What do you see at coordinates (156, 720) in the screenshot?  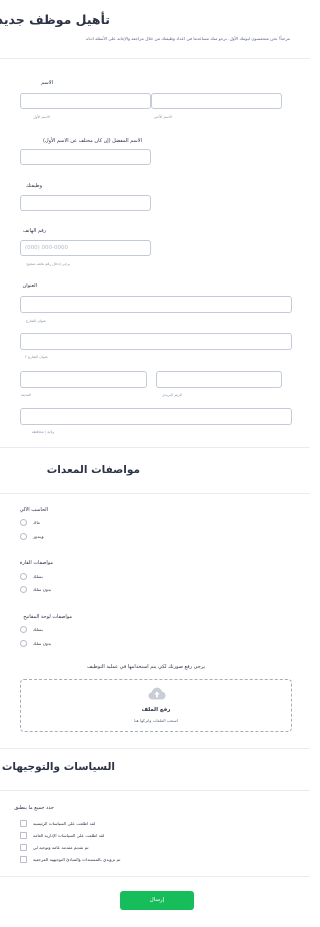 I see `upload-subtitle: اسحب الملفات واتركها هنا` at bounding box center [156, 720].